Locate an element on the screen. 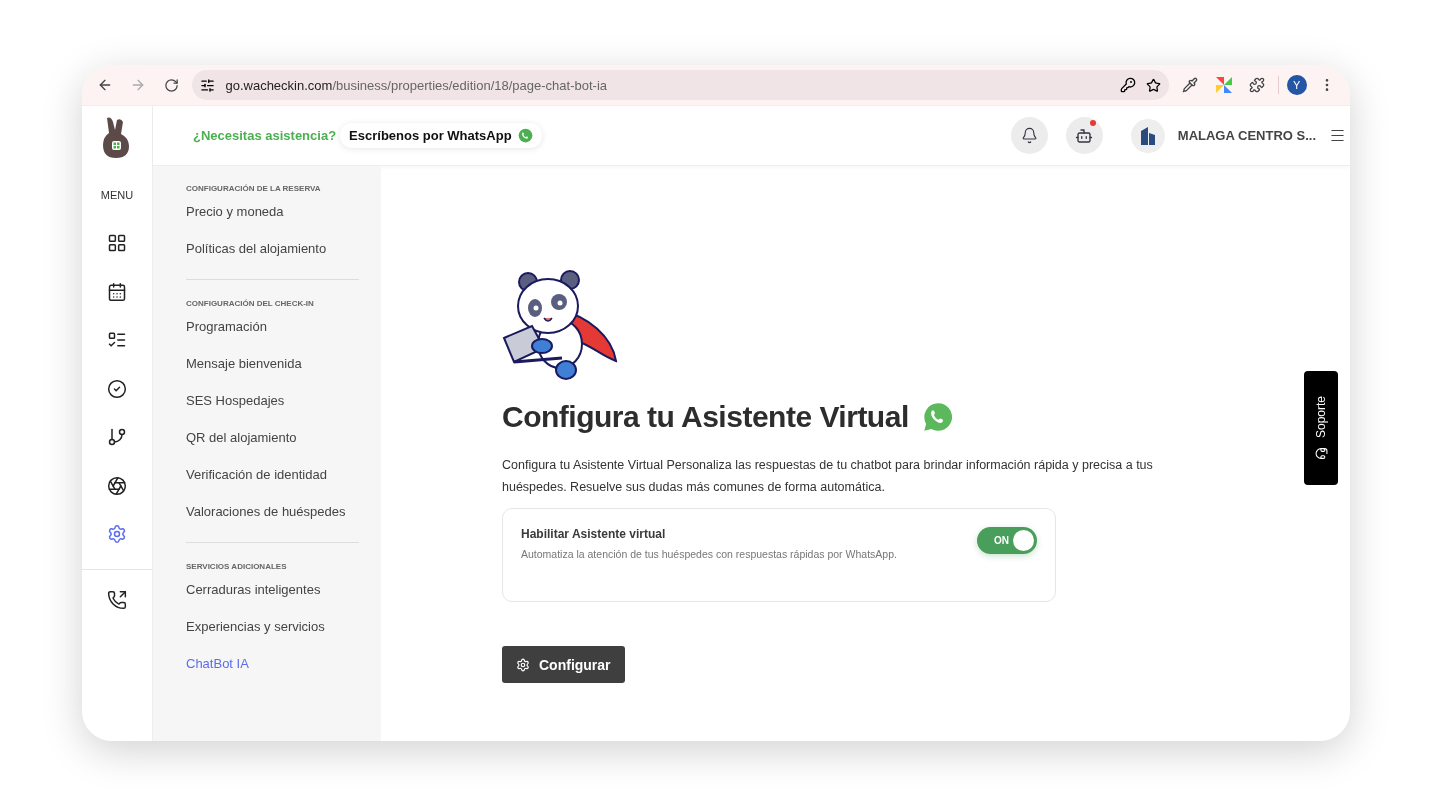 The image size is (1432, 806). card-title: Habilitar Asistente virtual is located at coordinates (594, 534).